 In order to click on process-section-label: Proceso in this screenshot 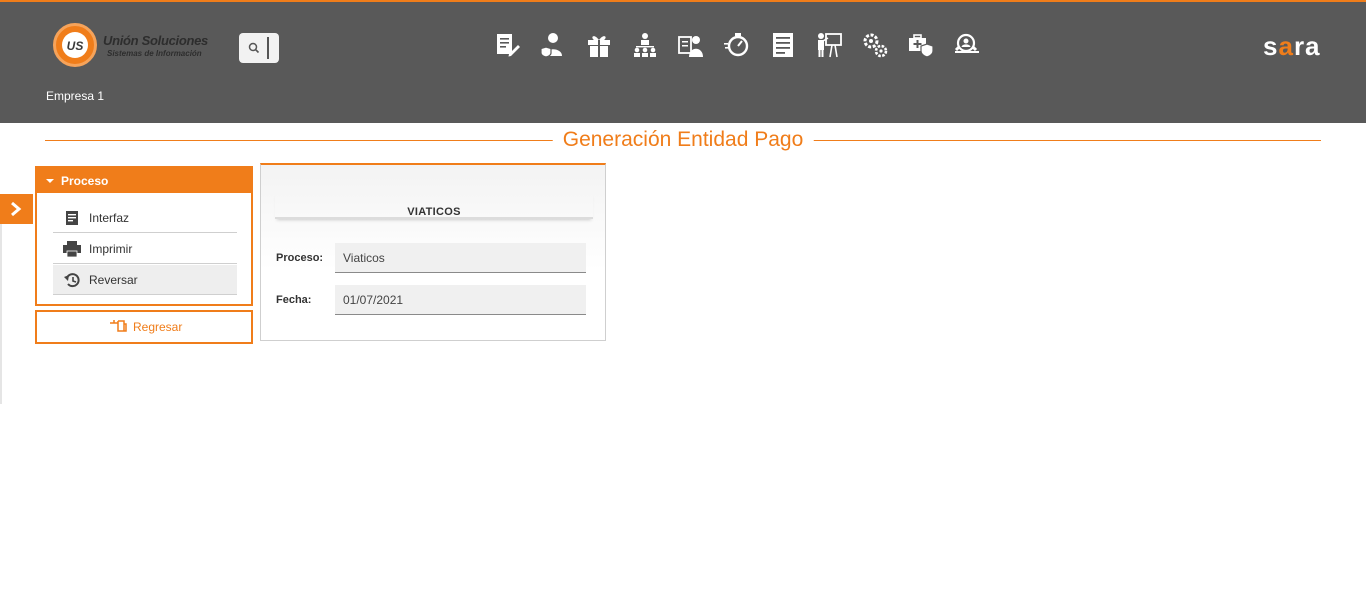, I will do `click(85, 181)`.